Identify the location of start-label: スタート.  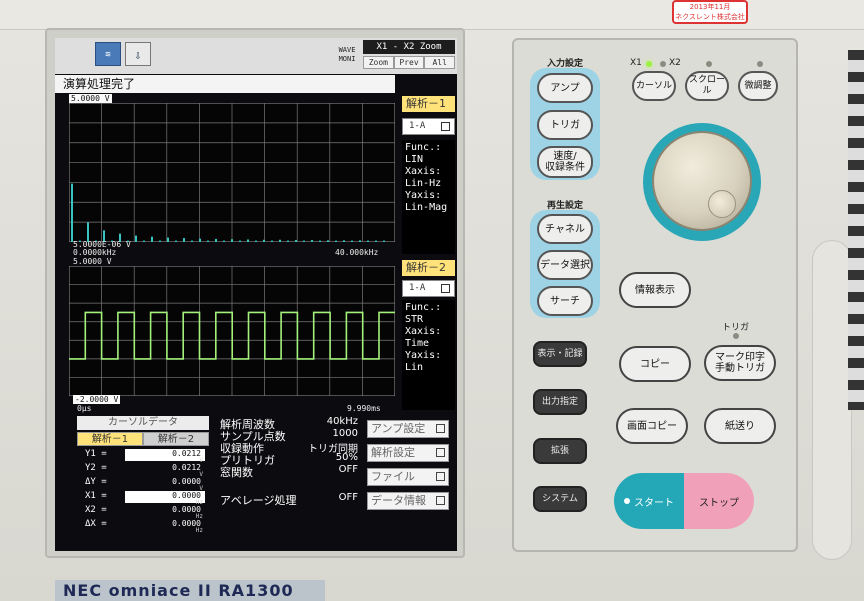
(654, 503).